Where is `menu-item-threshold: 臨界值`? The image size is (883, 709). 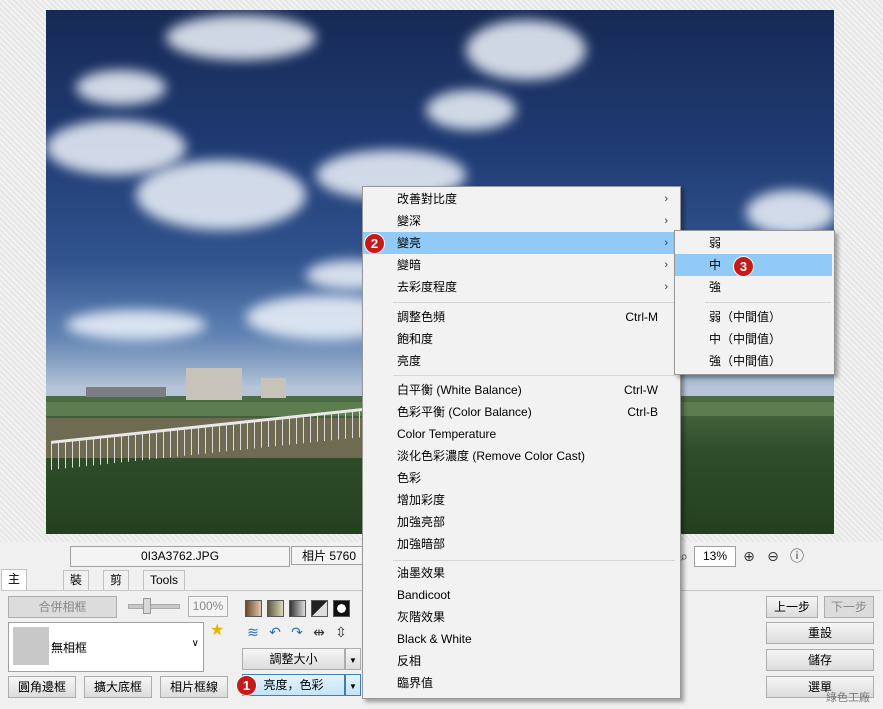
menu-item-threshold: 臨界值 is located at coordinates (520, 683).